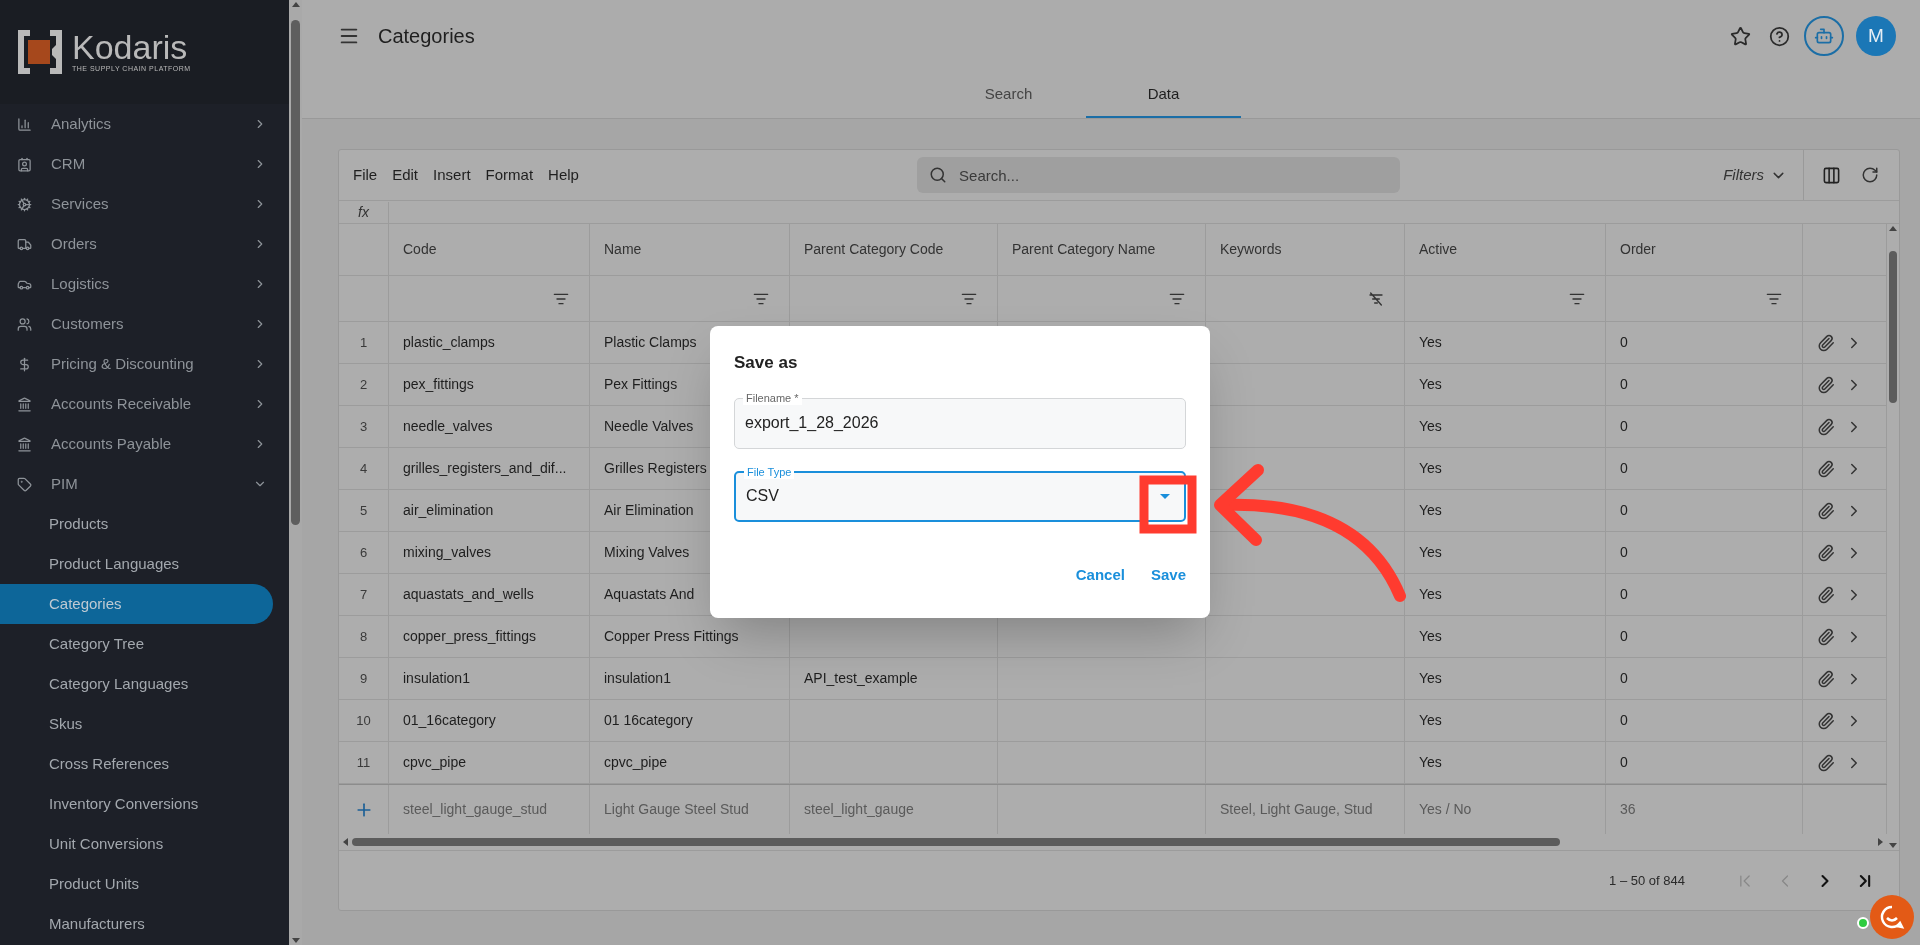  What do you see at coordinates (1102, 249) in the screenshot?
I see `column-header: Parent Category Name` at bounding box center [1102, 249].